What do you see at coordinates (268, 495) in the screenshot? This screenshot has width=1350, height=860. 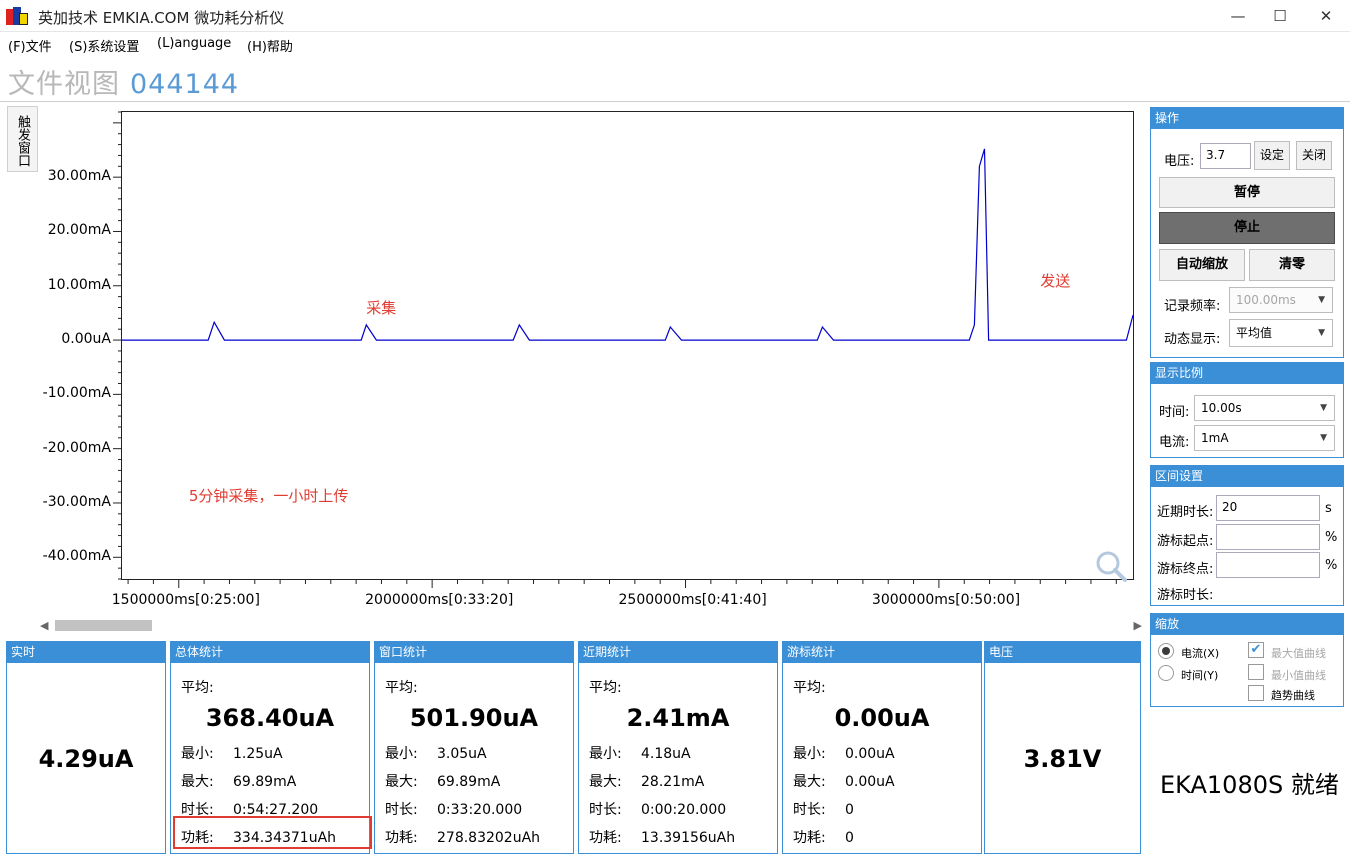 I see `chart-annotation: 5分钟采集，一小时上传` at bounding box center [268, 495].